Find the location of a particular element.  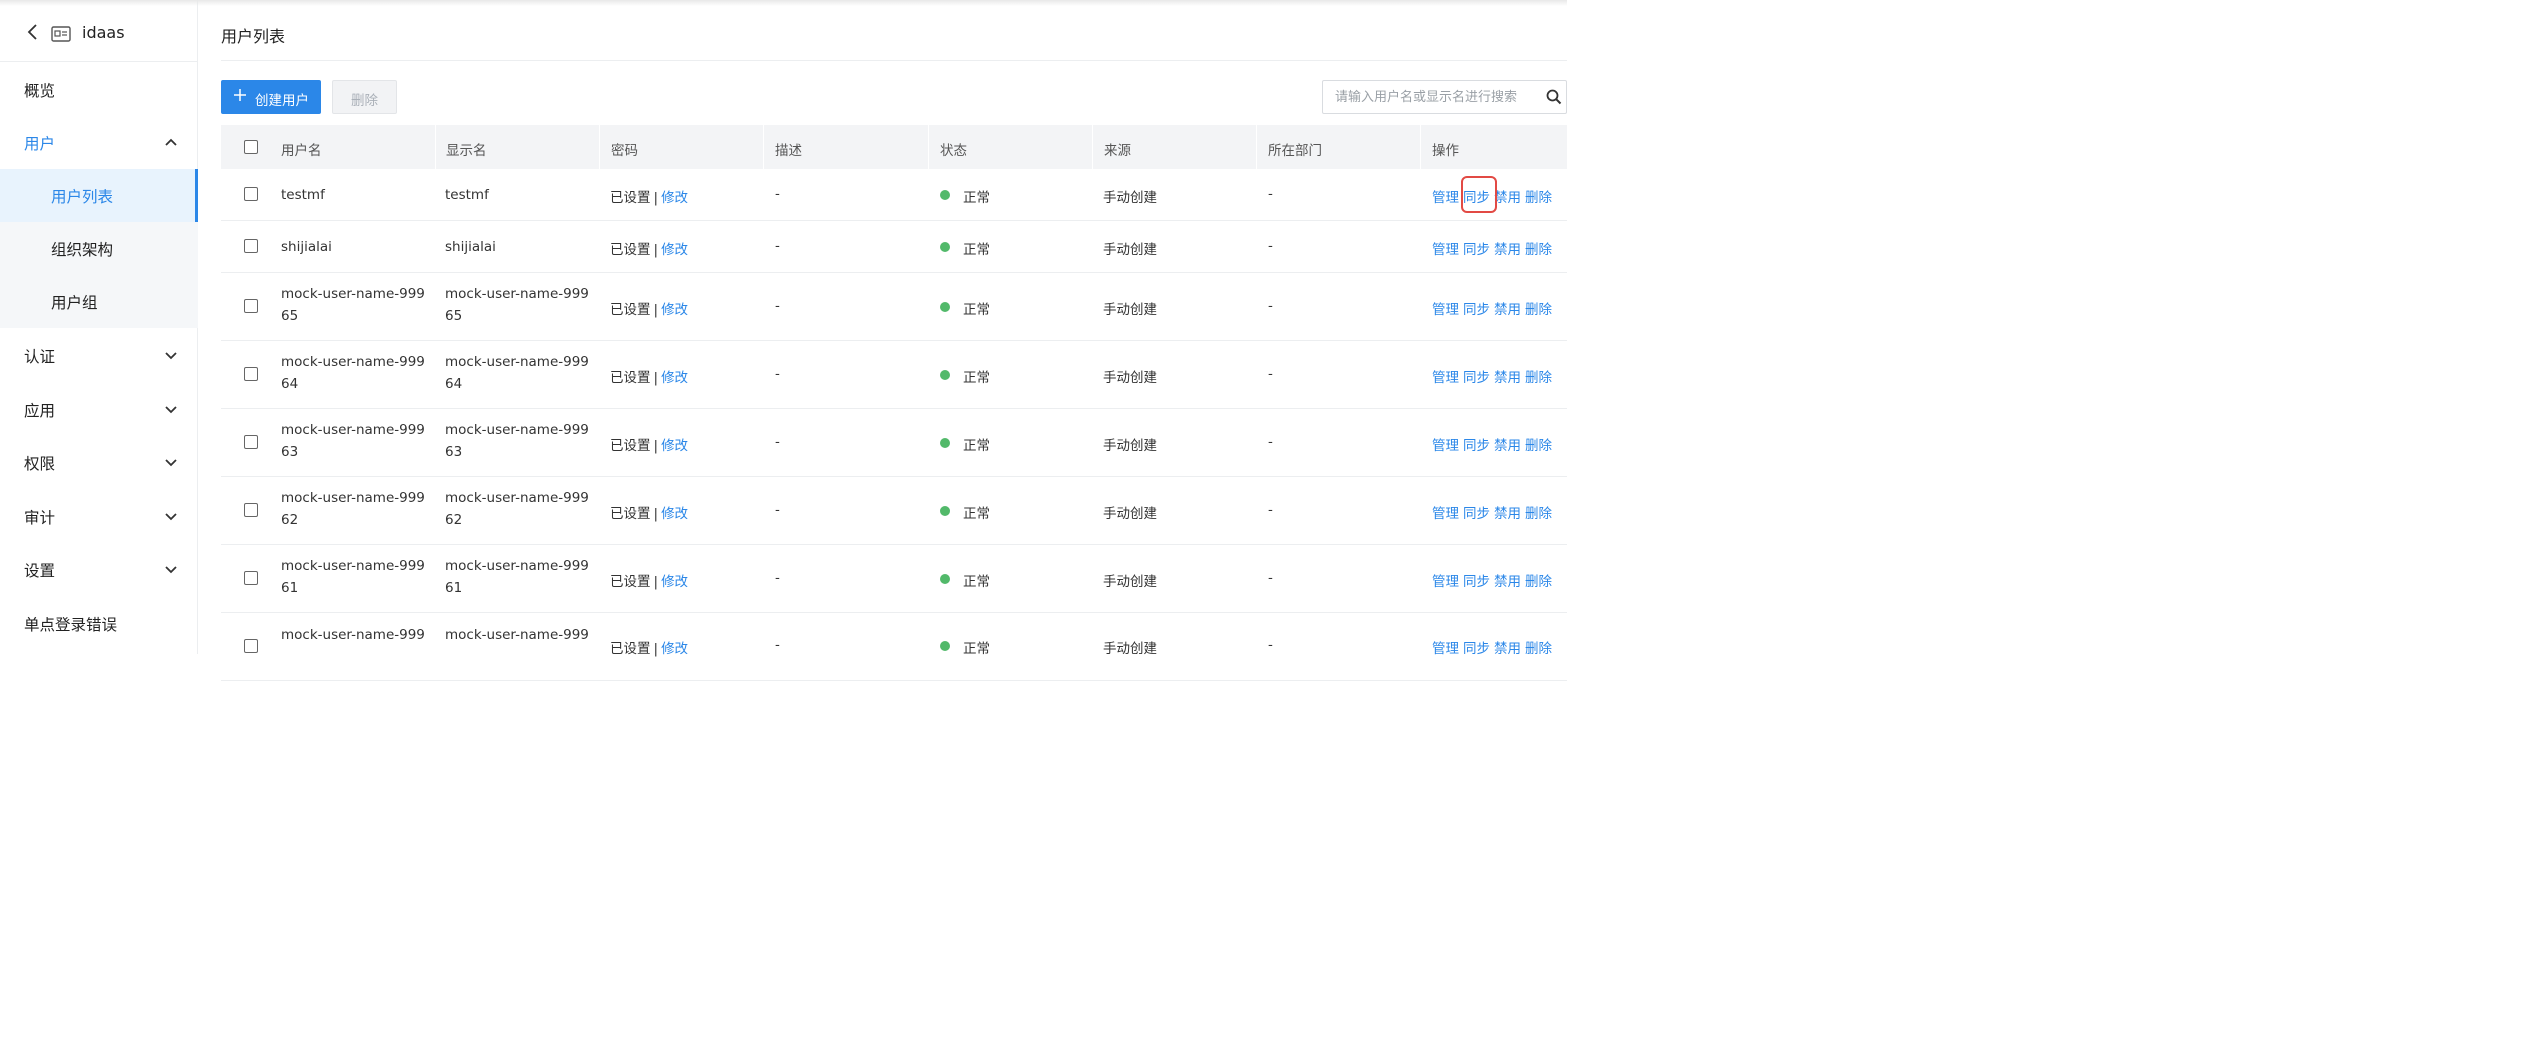

description-cell: - is located at coordinates (777, 578).